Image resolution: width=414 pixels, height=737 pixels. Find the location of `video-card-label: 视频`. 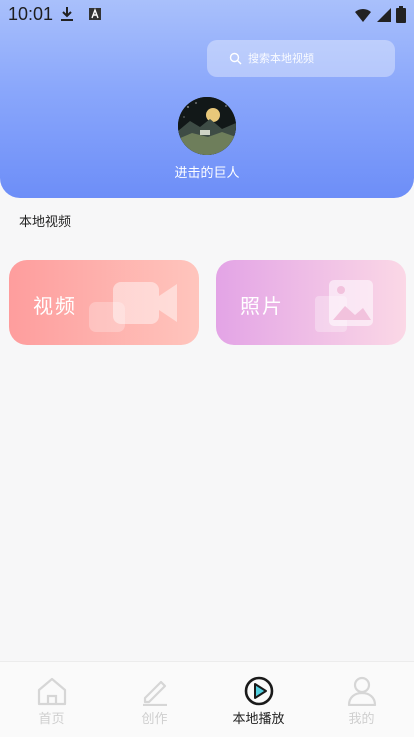

video-card-label: 视频 is located at coordinates (55, 306).